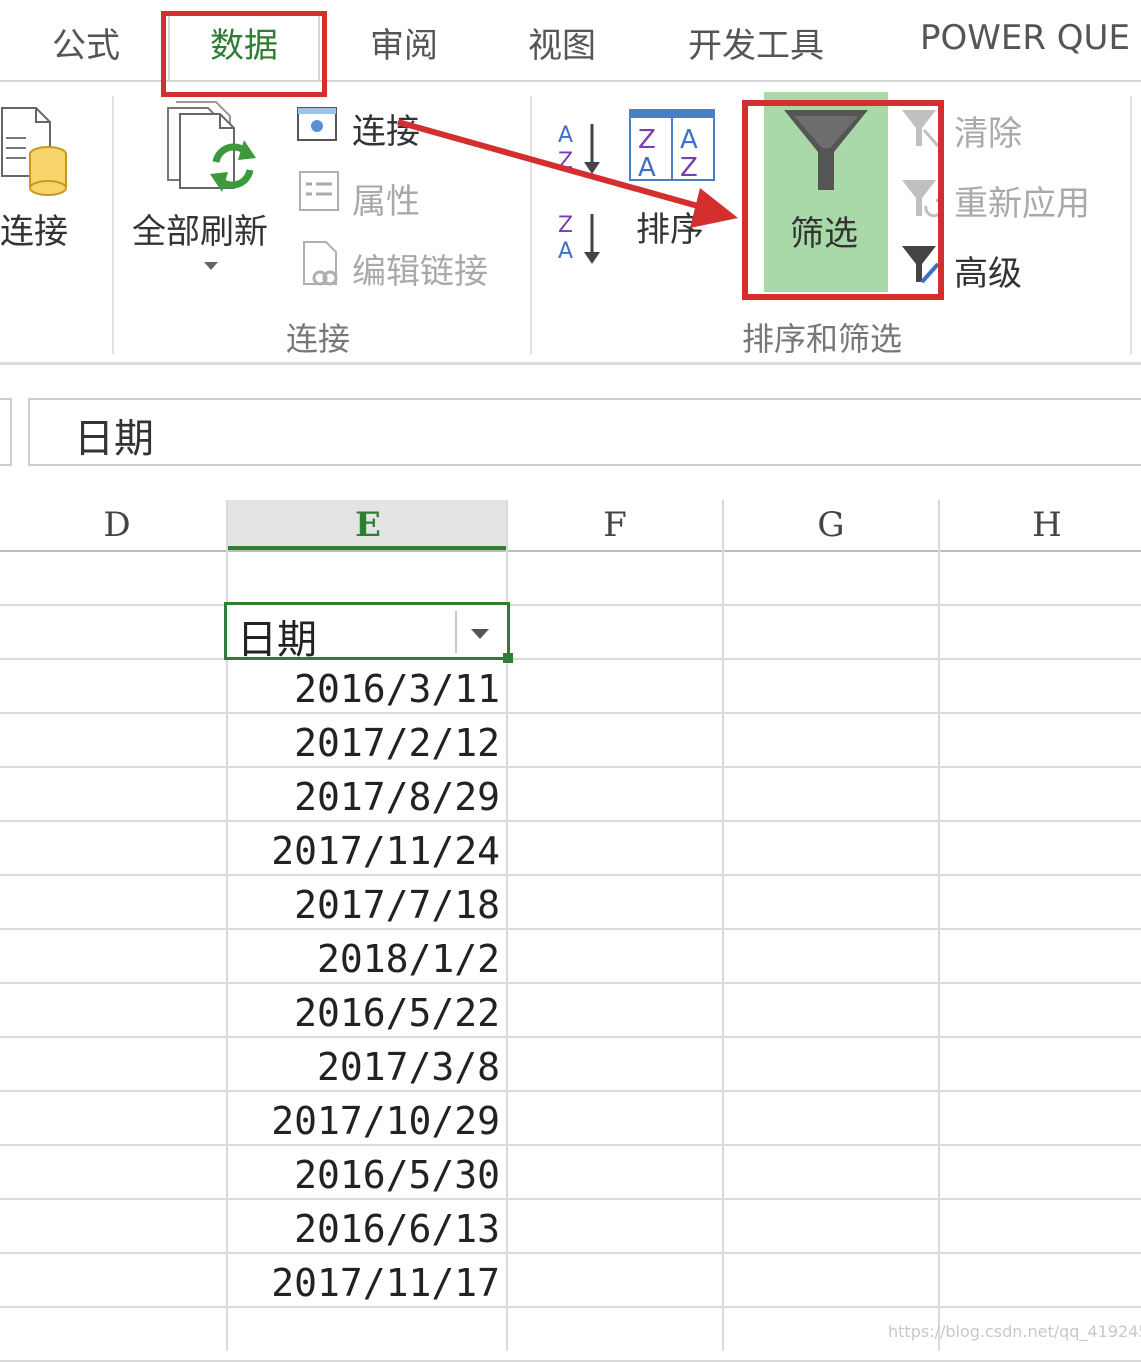 The image size is (1141, 1362). Describe the element at coordinates (508, 658) in the screenshot. I see `fill-handle` at that location.